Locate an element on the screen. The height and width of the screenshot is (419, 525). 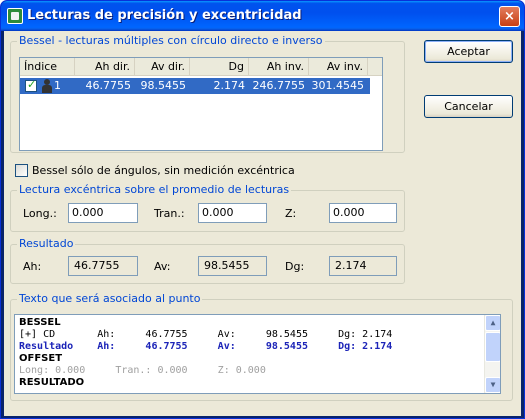
long-label: Long.: is located at coordinates (40, 213).